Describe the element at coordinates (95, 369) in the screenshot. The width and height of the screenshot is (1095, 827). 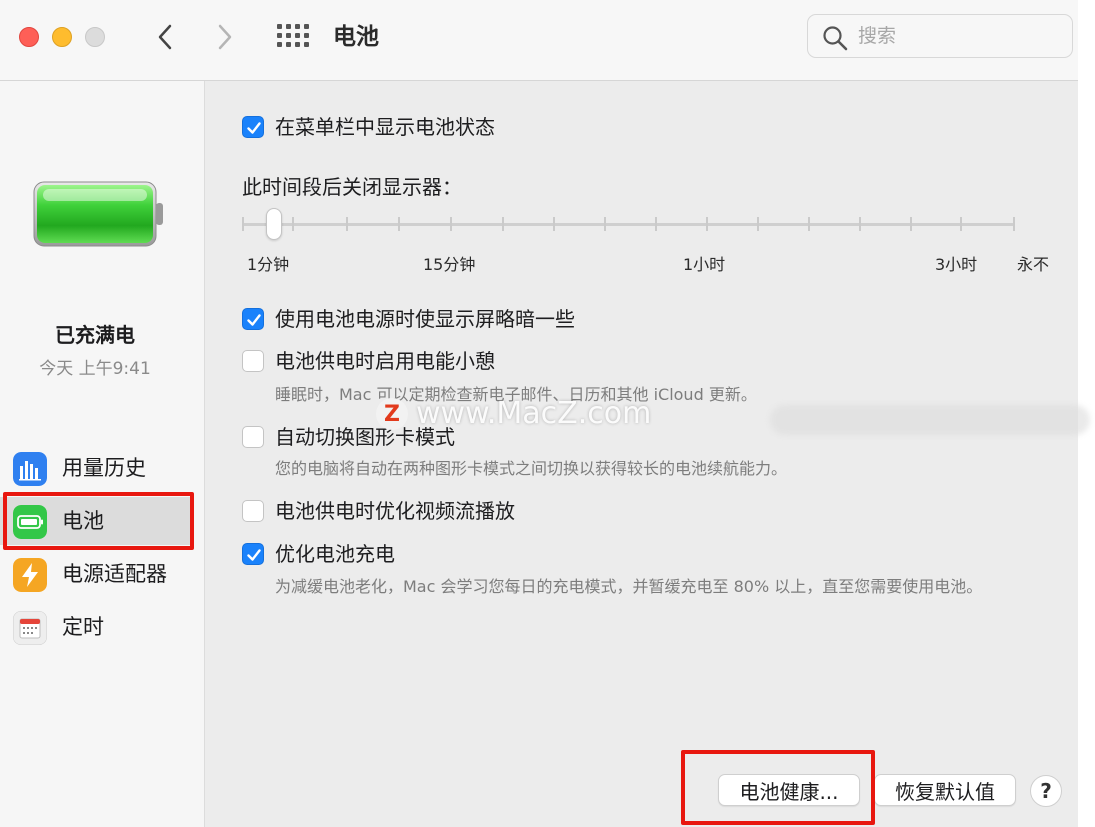
I see `battery-status-time: 今天 上午9:41` at that location.